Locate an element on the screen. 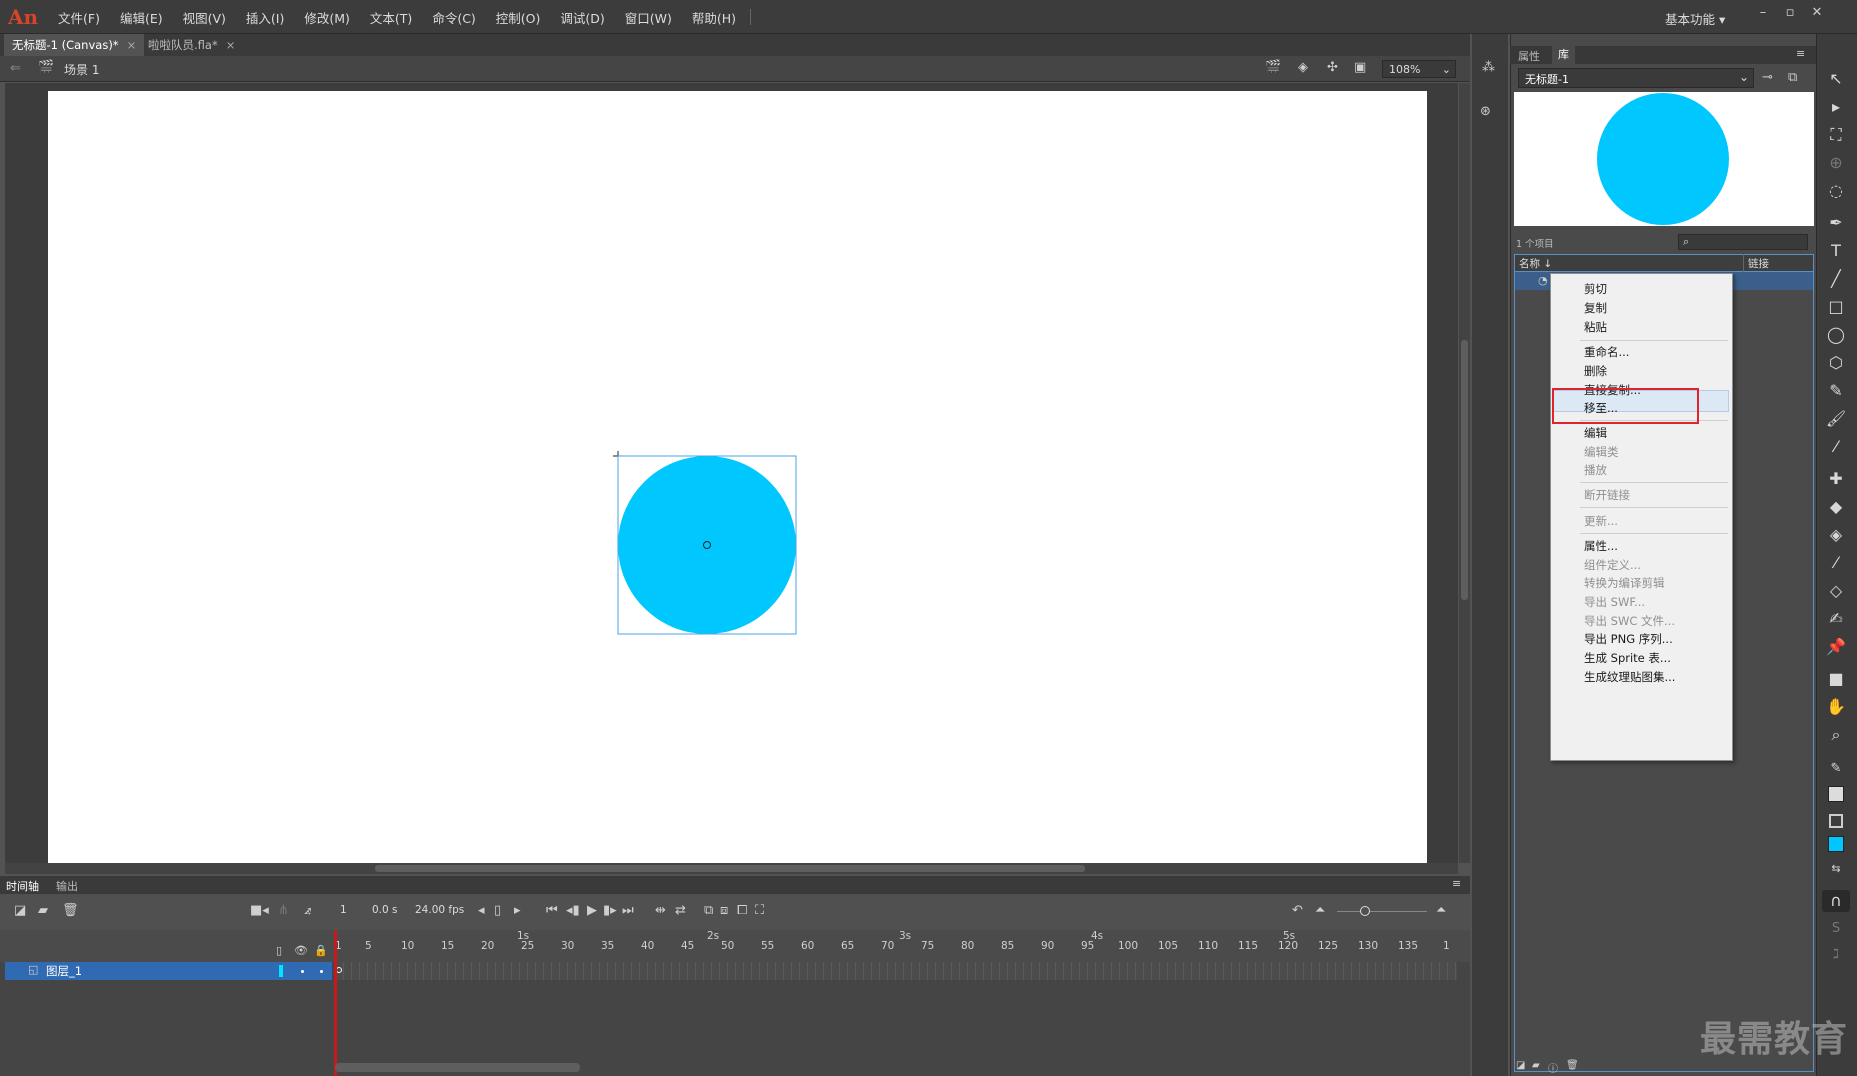 This screenshot has height=1076, width=1857. rectangle-tool-icon: □ is located at coordinates (1836, 307).